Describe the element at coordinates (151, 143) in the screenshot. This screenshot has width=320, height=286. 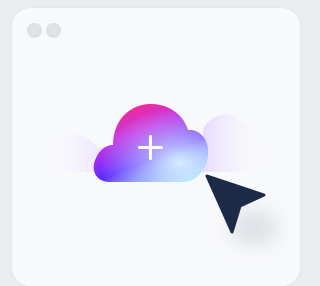
I see `cloud-upload-icon` at that location.